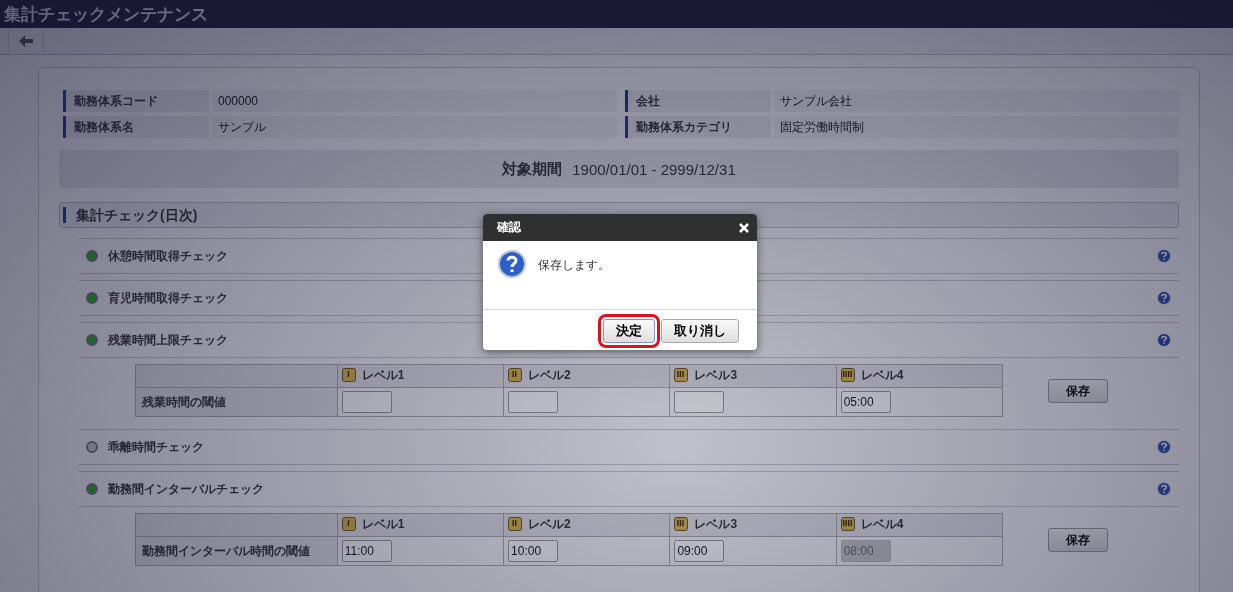 Image resolution: width=1233 pixels, height=592 pixels. Describe the element at coordinates (168, 256) in the screenshot. I see `check-label: 休憩時間取得チェック` at that location.